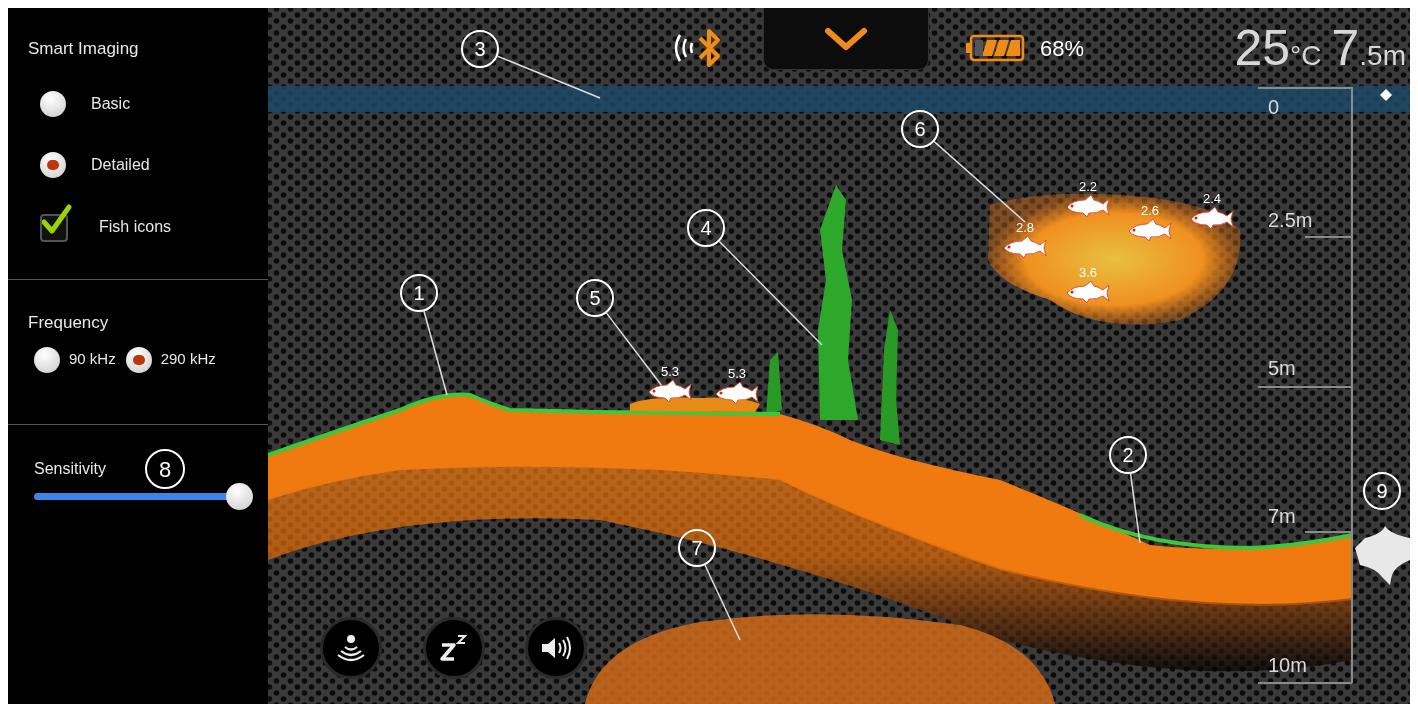 The image size is (1418, 704). Describe the element at coordinates (996, 48) in the screenshot. I see `battery-icon` at that location.